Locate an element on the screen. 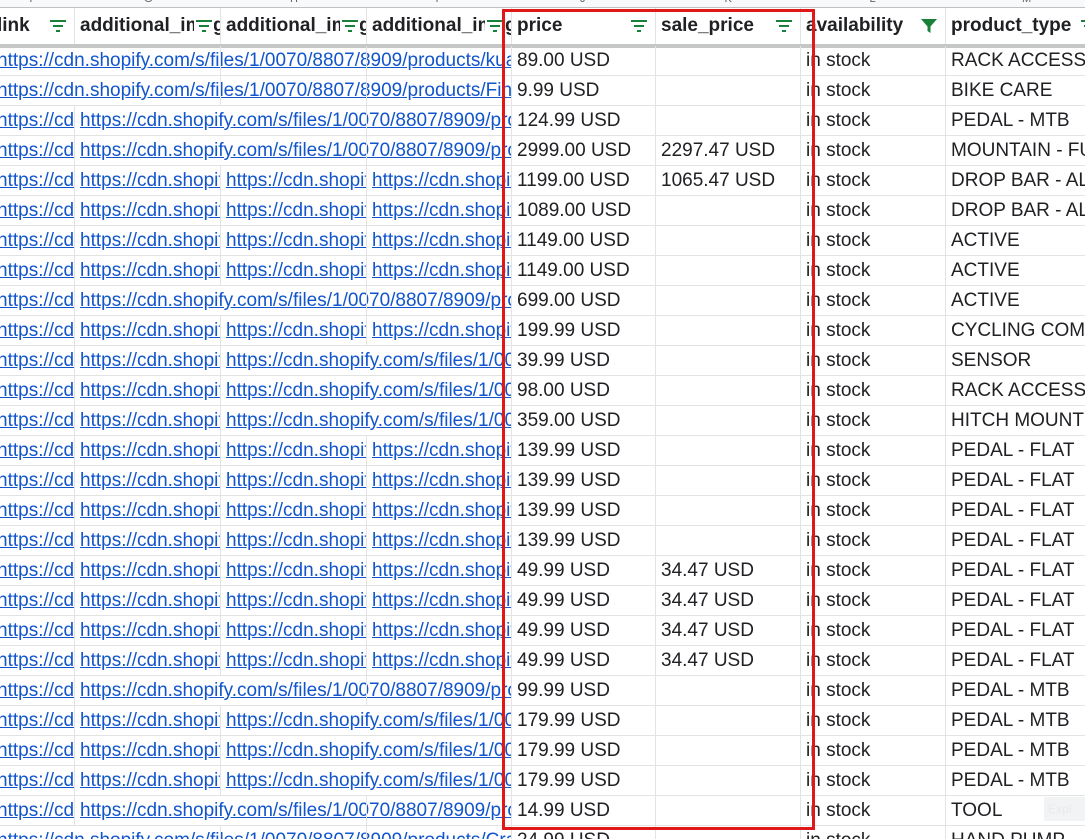  cell-price: 699.00 USD is located at coordinates (584, 301).